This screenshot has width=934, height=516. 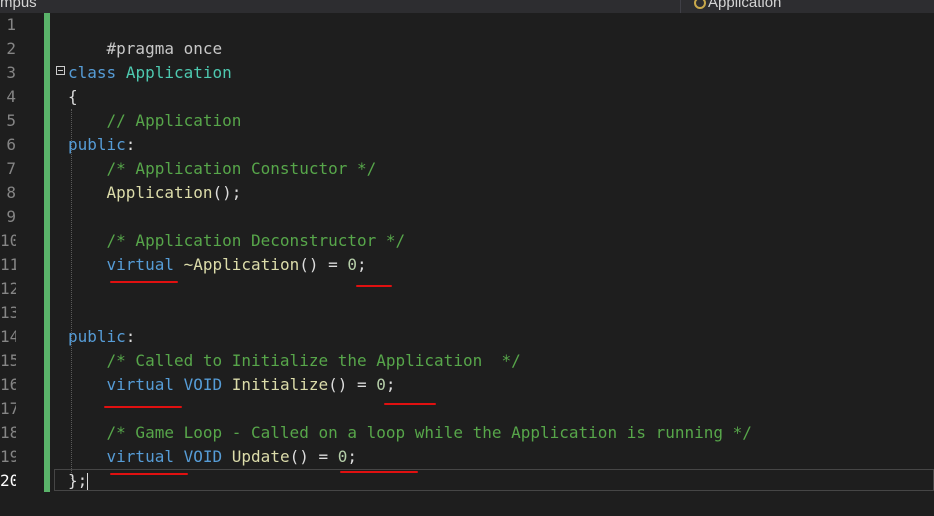 What do you see at coordinates (467, 6) in the screenshot?
I see `tab-bar: mpus Application` at bounding box center [467, 6].